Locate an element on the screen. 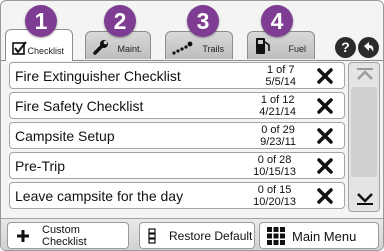 This screenshot has width=384, height=251. restore-default-button: Restore Default is located at coordinates (197, 235).